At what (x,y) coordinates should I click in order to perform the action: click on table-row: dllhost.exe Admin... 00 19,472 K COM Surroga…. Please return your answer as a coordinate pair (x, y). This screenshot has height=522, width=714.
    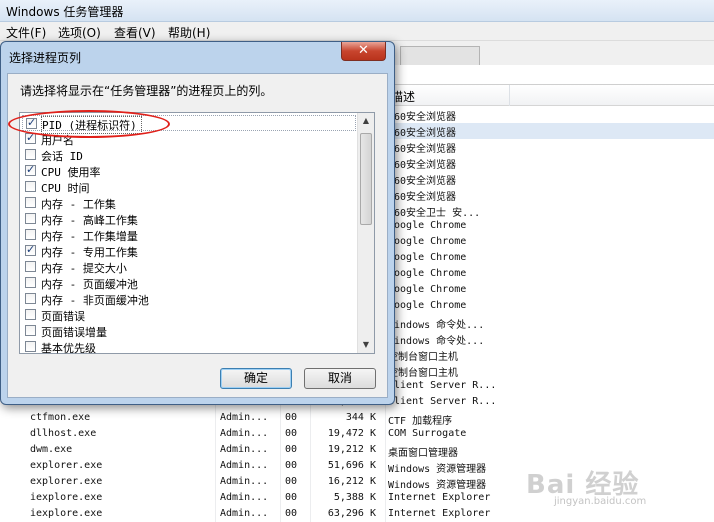
    Looking at the image, I should click on (357, 435).